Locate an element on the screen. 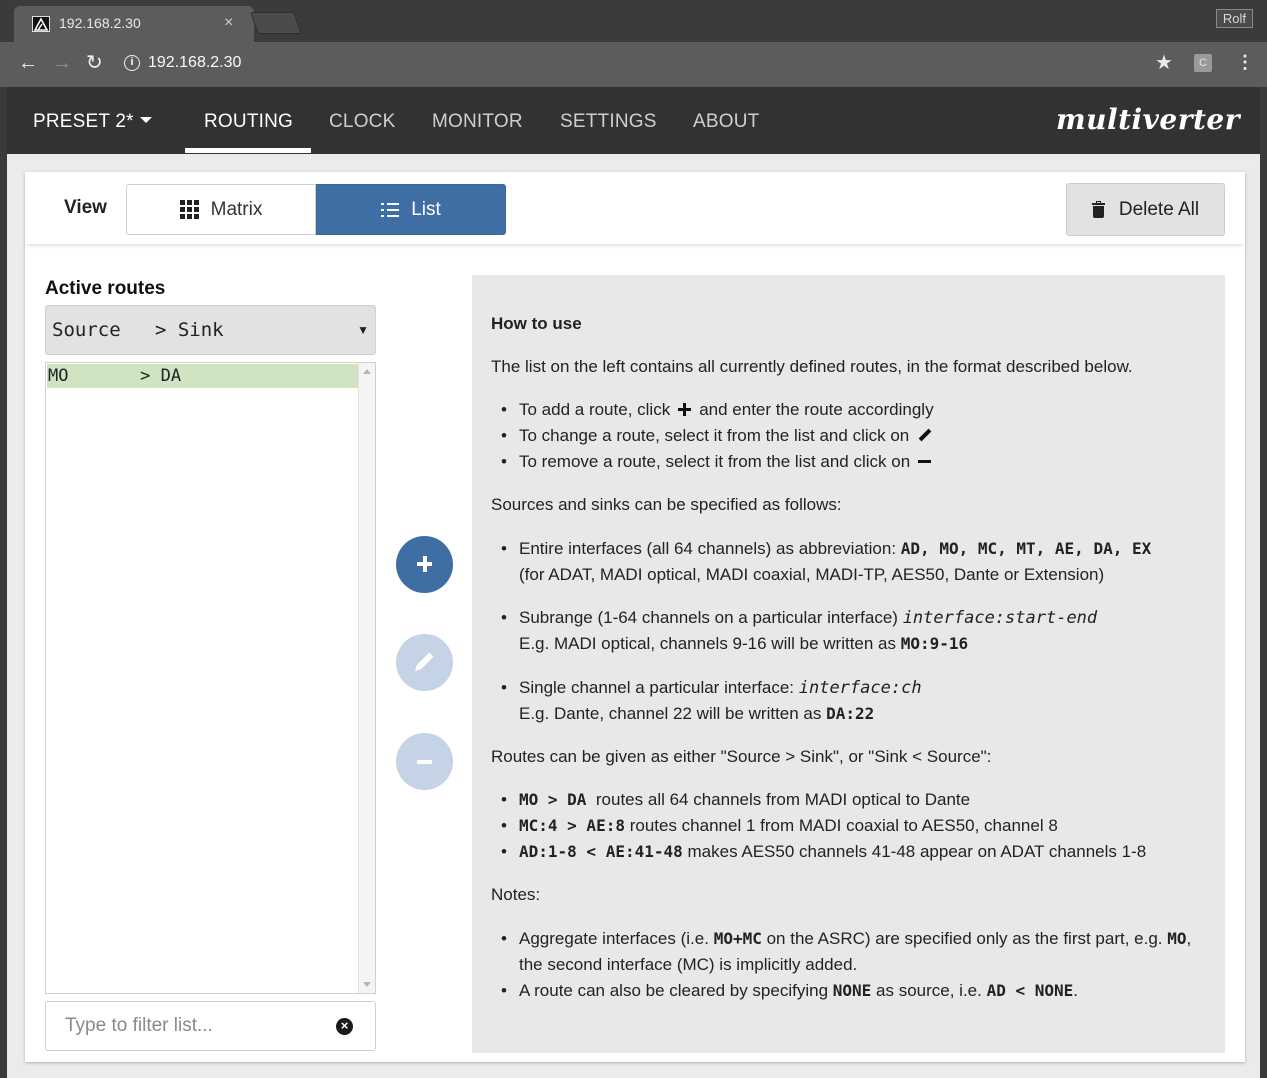 The image size is (1267, 1078). edit-route-button is located at coordinates (424, 662).